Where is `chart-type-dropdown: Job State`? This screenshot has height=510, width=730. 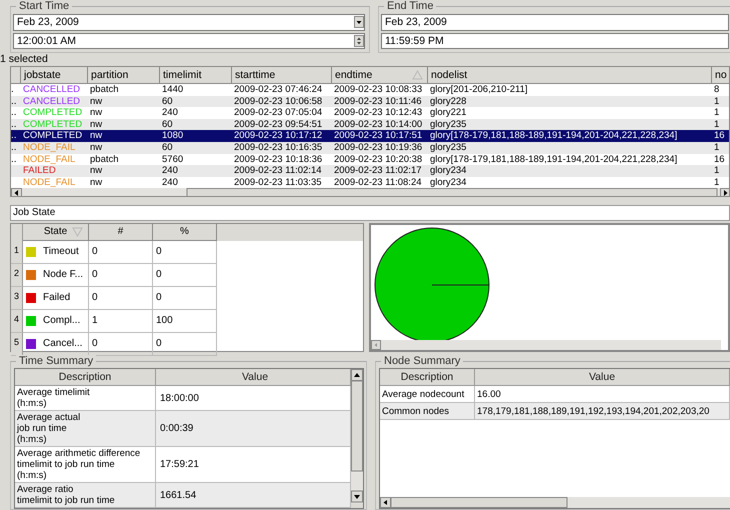
chart-type-dropdown: Job State is located at coordinates (370, 213).